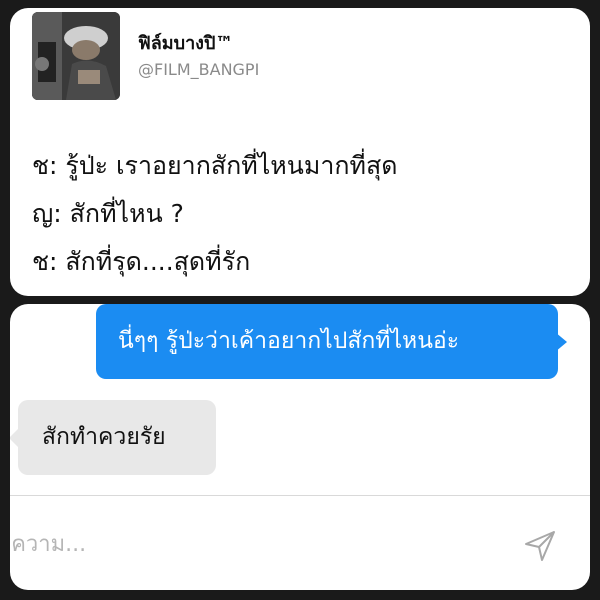 The width and height of the screenshot is (600, 600). What do you see at coordinates (540, 546) in the screenshot?
I see `send-arrow-icon` at bounding box center [540, 546].